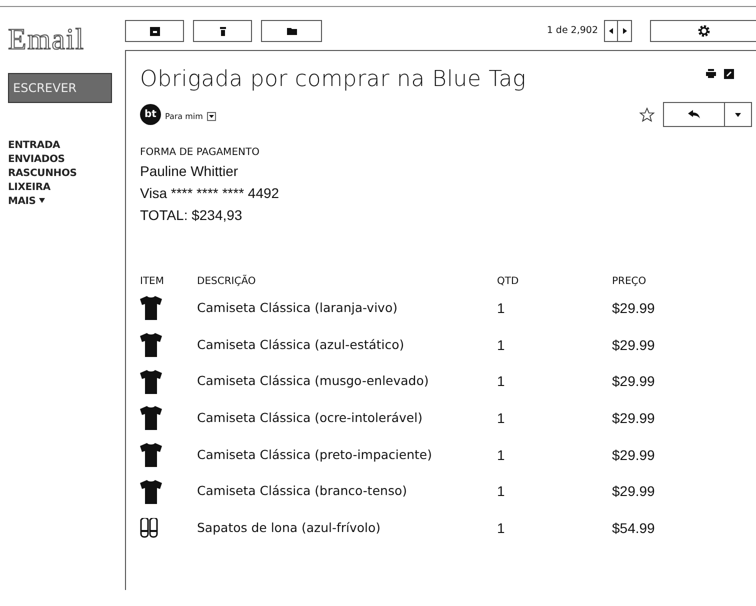  What do you see at coordinates (47, 40) in the screenshot?
I see `logo: Email` at bounding box center [47, 40].